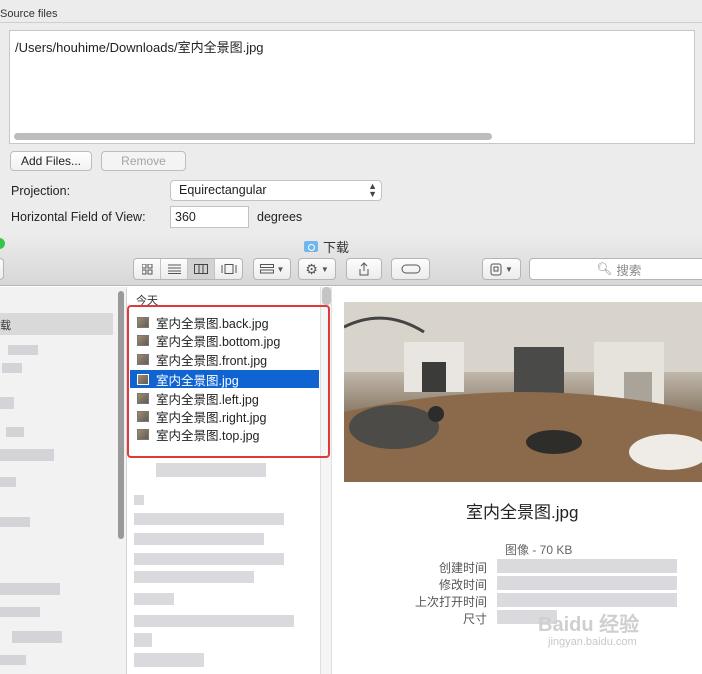  What do you see at coordinates (228, 381) in the screenshot?
I see `highlight-box` at bounding box center [228, 381].